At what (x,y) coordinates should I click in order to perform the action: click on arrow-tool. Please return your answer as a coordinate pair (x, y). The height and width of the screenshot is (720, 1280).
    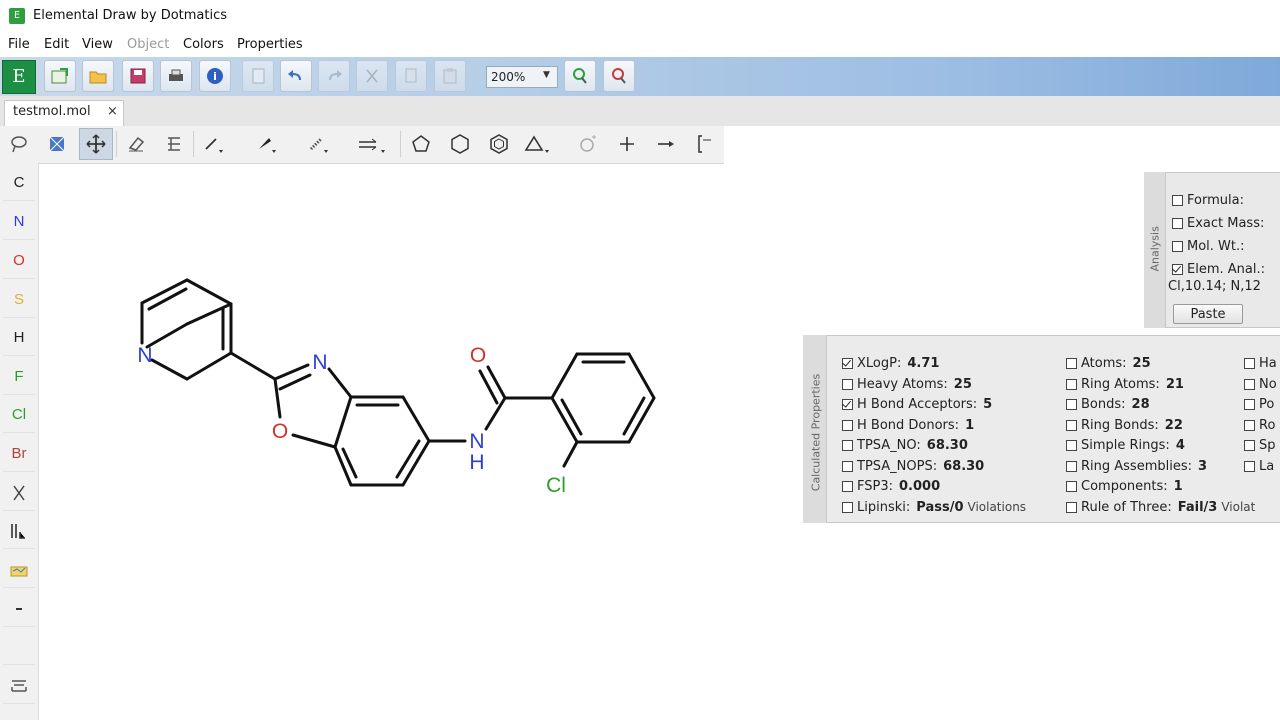
    Looking at the image, I should click on (373, 144).